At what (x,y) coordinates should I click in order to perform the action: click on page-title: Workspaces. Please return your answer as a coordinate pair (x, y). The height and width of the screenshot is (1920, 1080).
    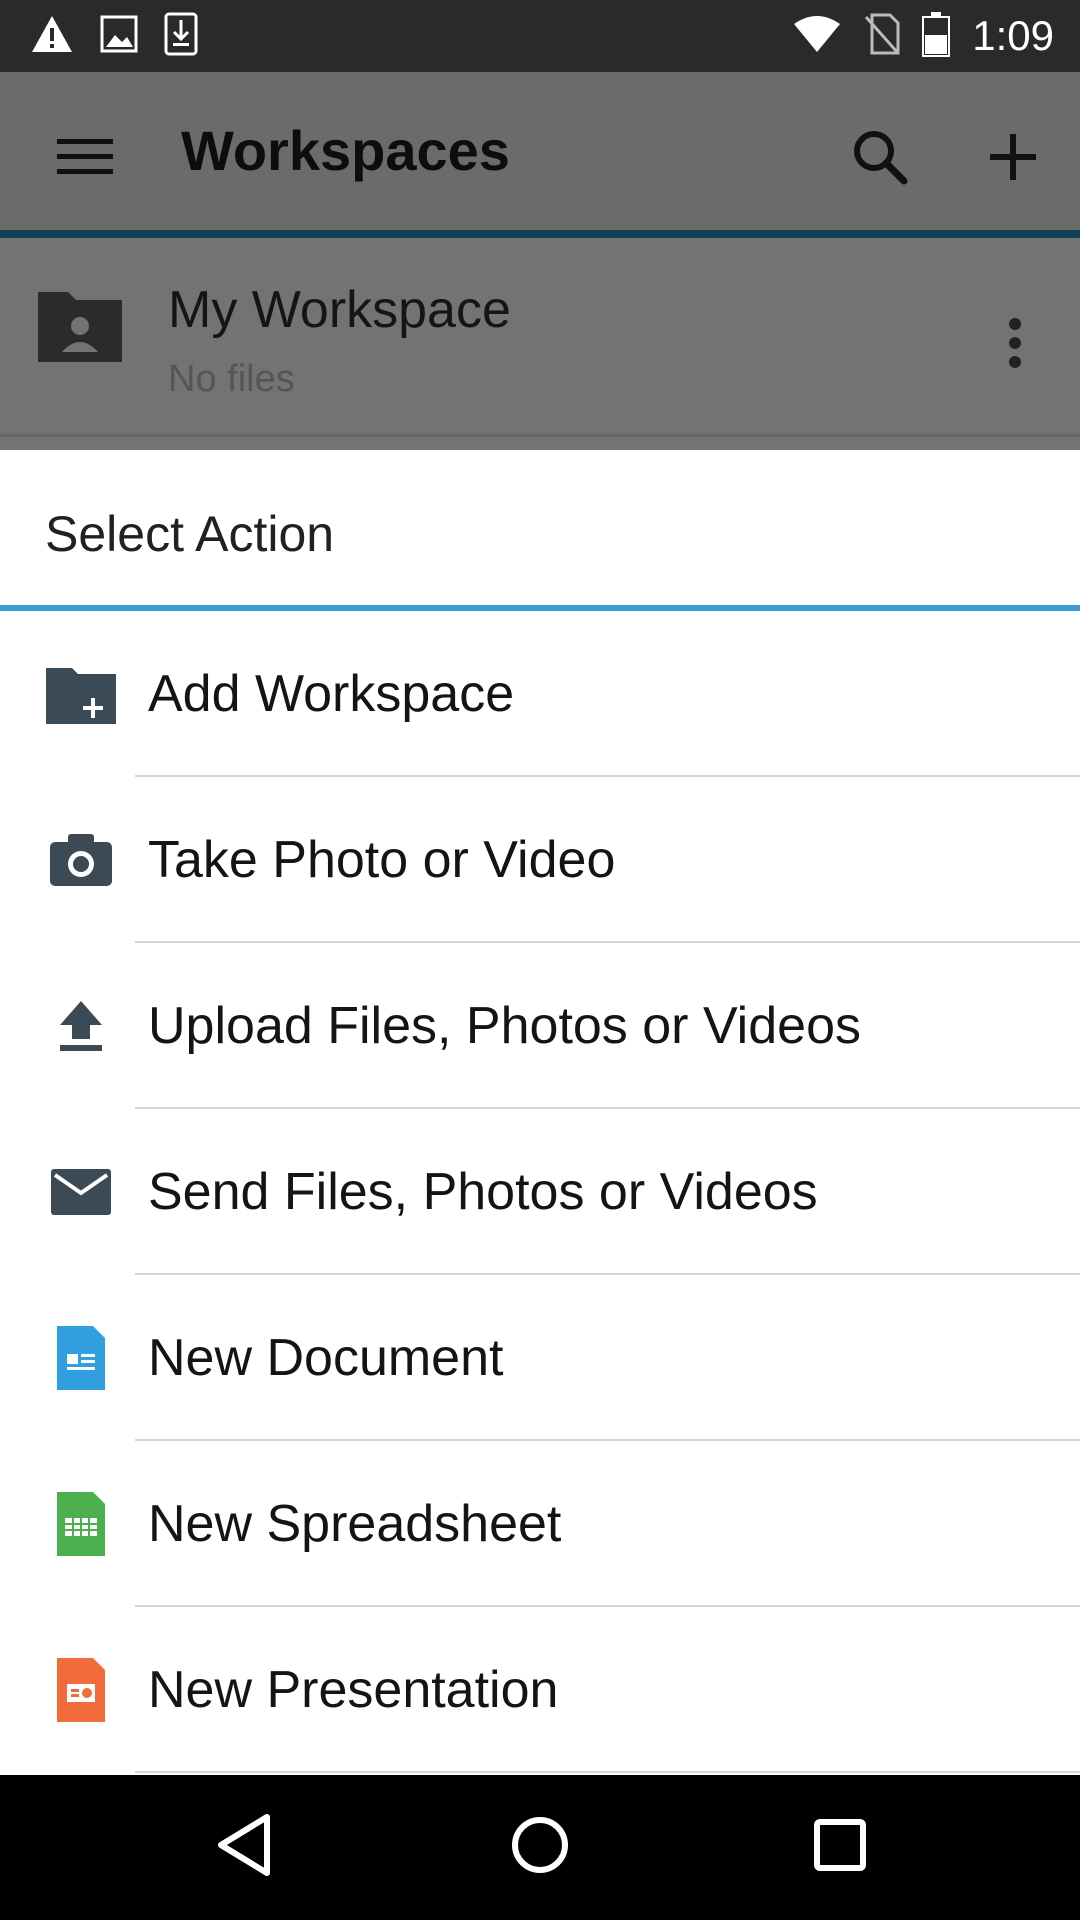
    Looking at the image, I should click on (345, 150).